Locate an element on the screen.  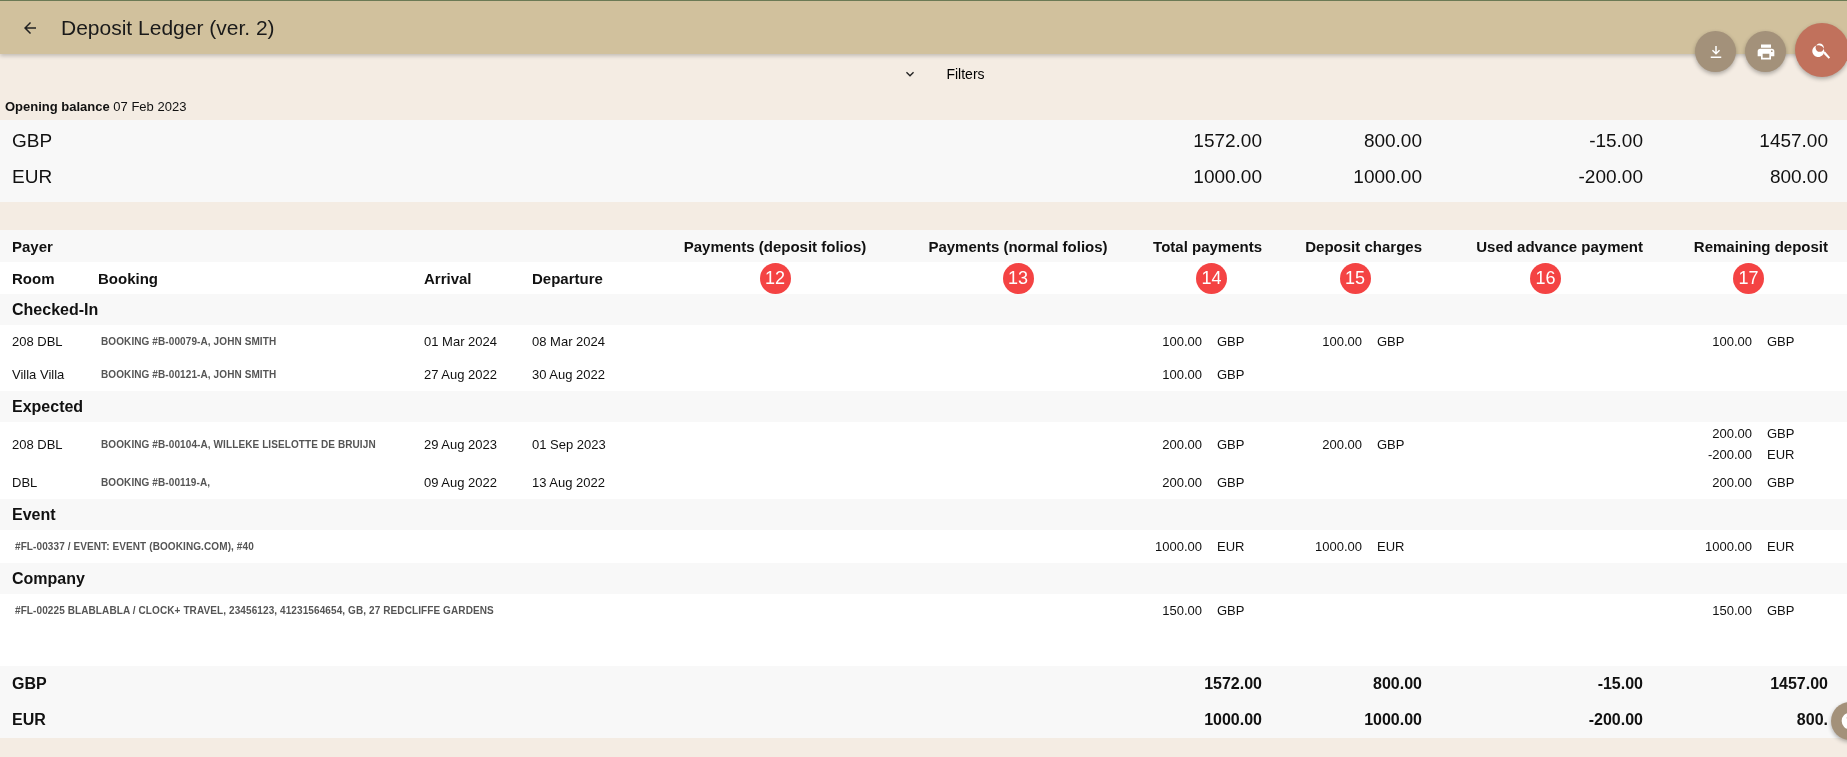
column-header: Total payments is located at coordinates (1207, 246).